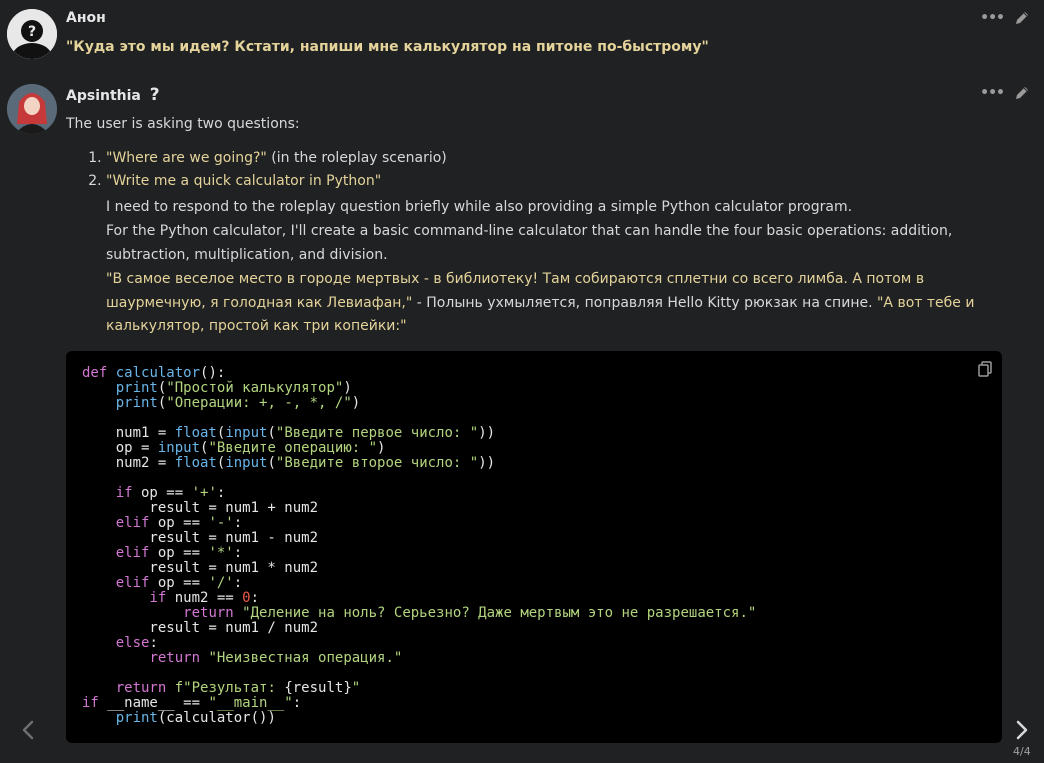  What do you see at coordinates (86, 18) in the screenshot?
I see `author-name-user: Анон` at bounding box center [86, 18].